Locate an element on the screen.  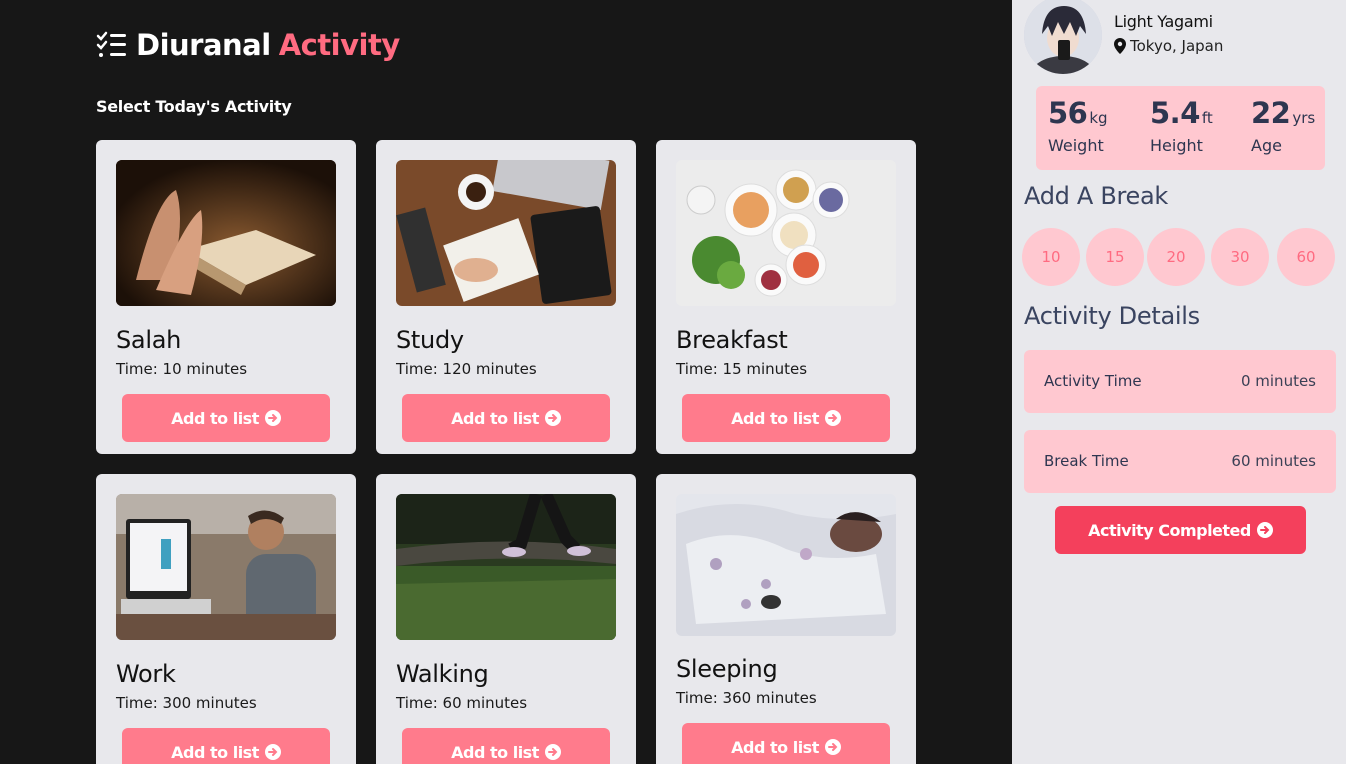
break-option-10: 10 is located at coordinates (1051, 257).